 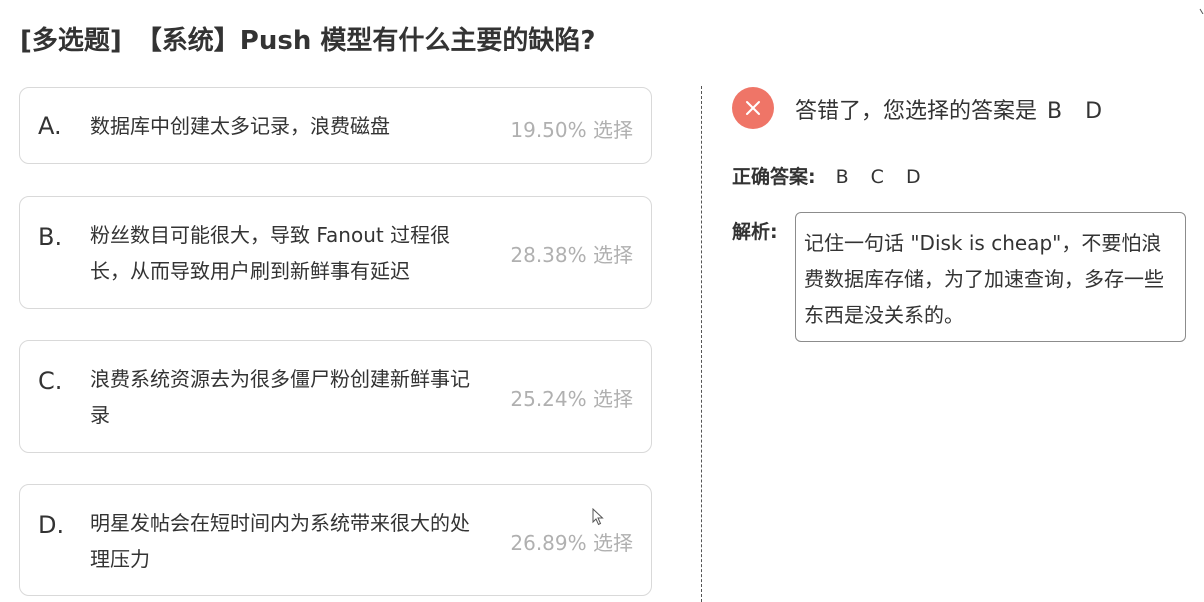 What do you see at coordinates (280, 541) in the screenshot?
I see `option-text: 明星发帖会在短时间内为系统带来很大的处理压力` at bounding box center [280, 541].